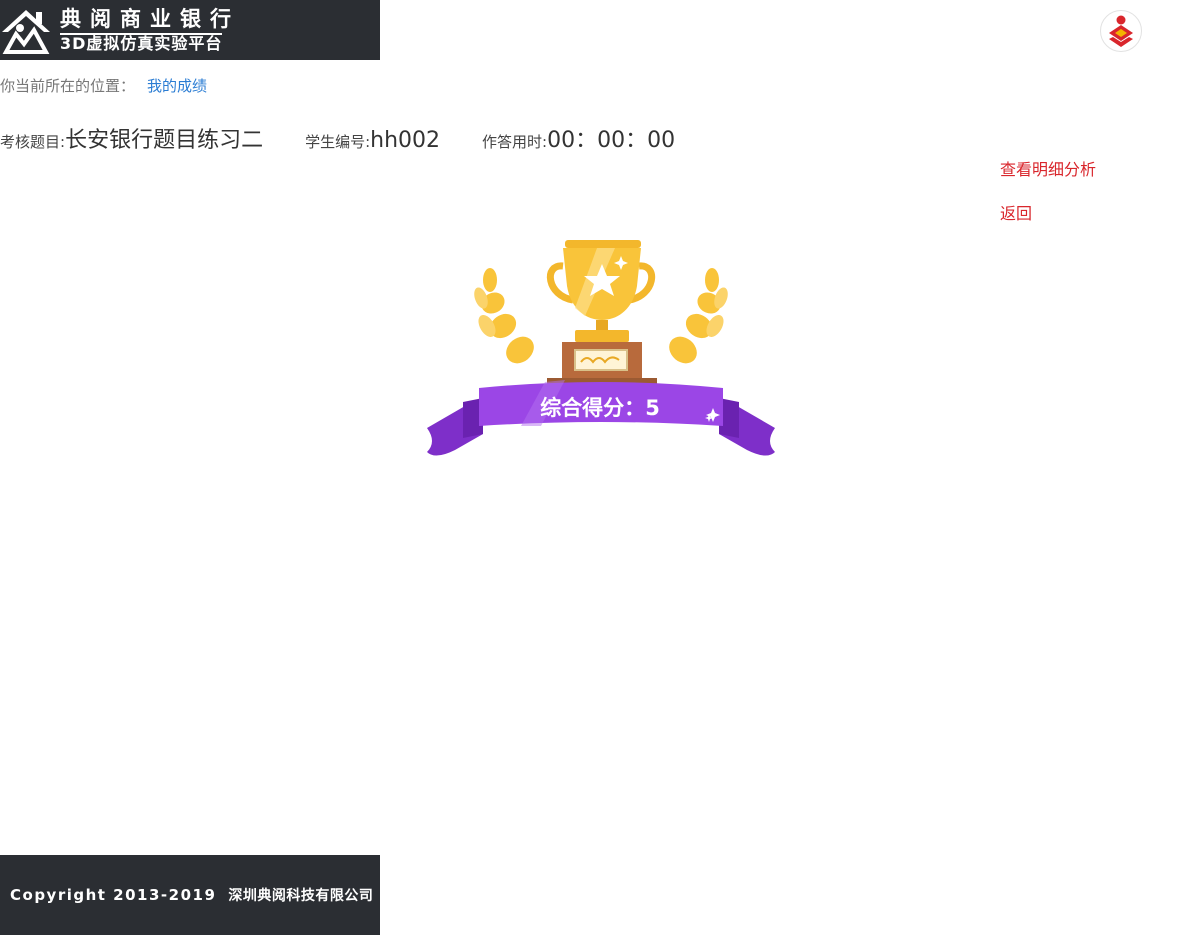 The height and width of the screenshot is (935, 1200). I want to click on student-id-value: hh002, so click(405, 140).